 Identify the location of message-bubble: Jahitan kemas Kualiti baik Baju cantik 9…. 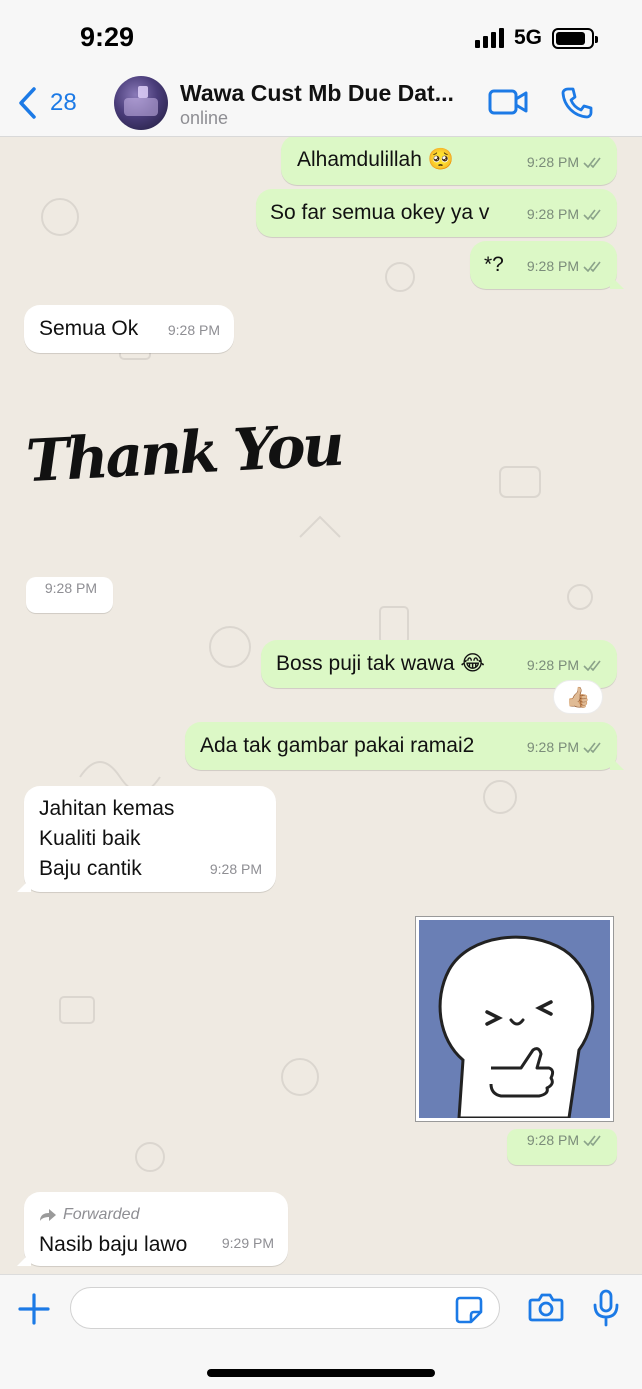
(150, 839).